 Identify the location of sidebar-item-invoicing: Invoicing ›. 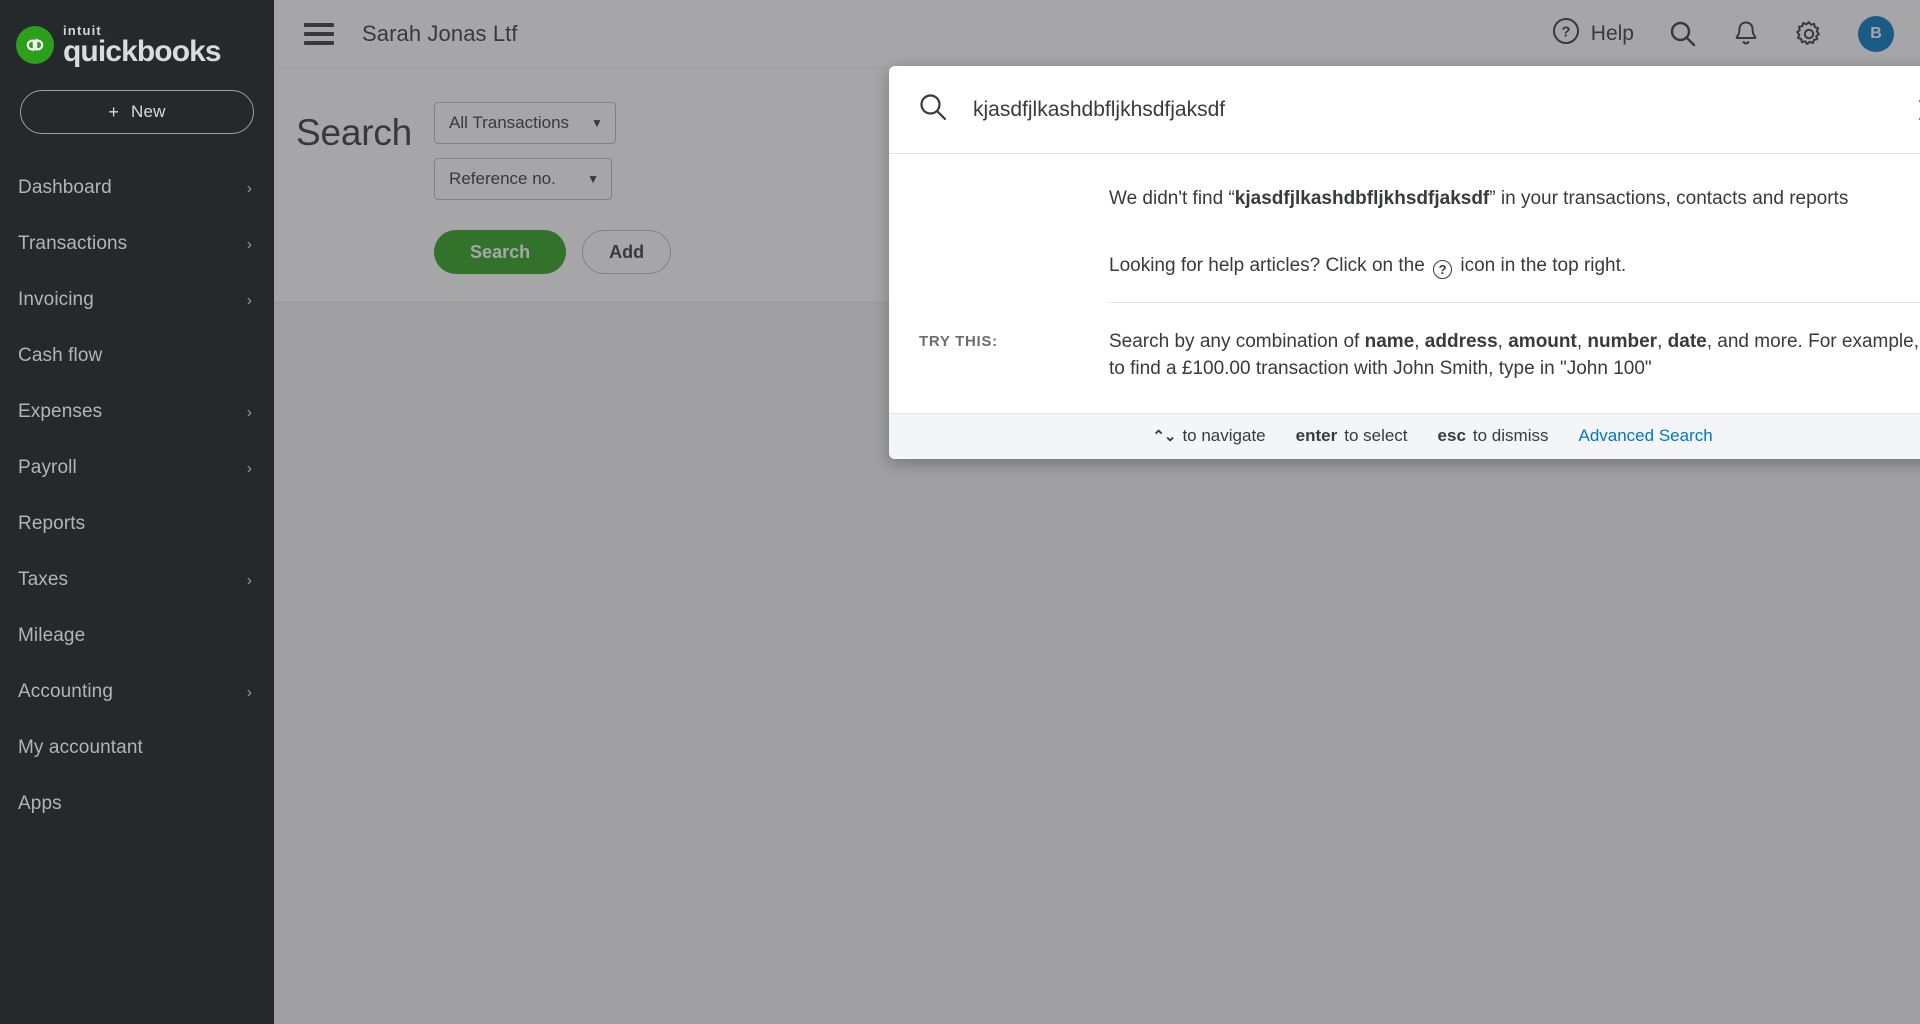
(137, 300).